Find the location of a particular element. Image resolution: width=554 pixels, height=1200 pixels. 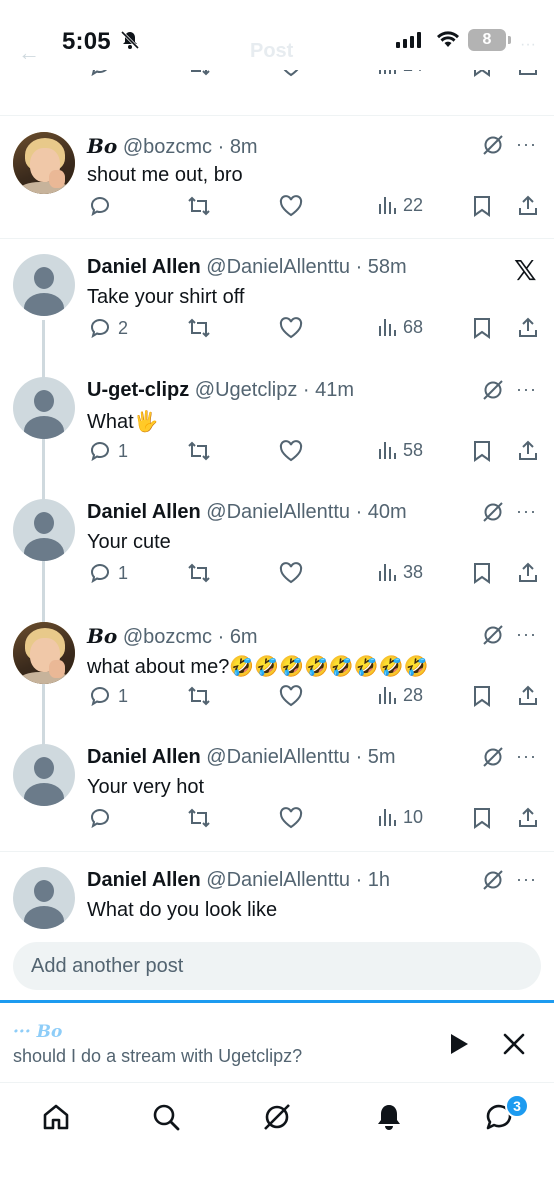

back-arrow-icon: ← is located at coordinates (29, 53).